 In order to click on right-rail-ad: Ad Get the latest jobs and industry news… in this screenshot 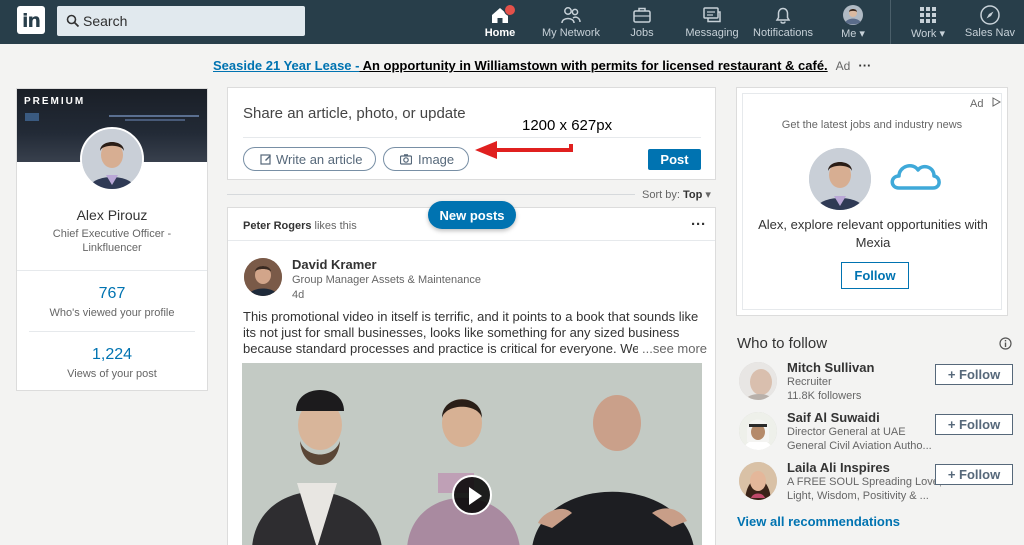, I will do `click(872, 201)`.